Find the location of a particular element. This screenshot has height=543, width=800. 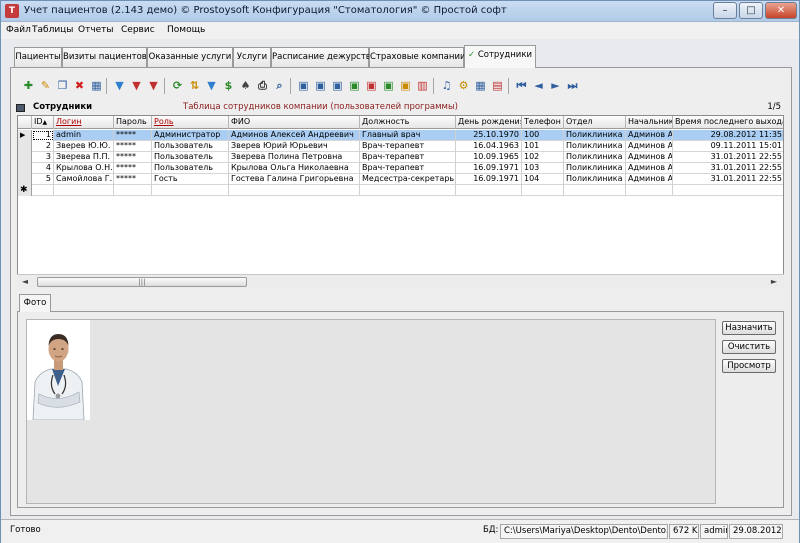

find-icon: ♠ is located at coordinates (245, 85).